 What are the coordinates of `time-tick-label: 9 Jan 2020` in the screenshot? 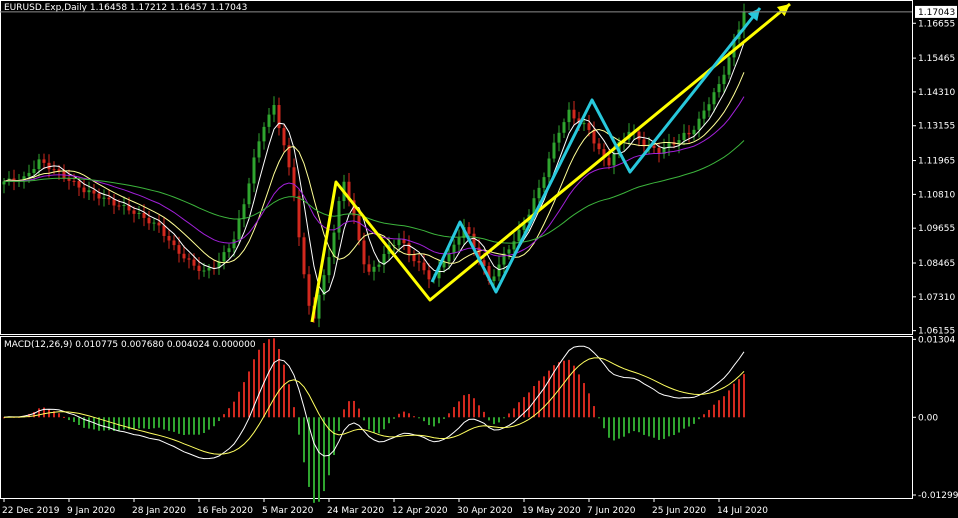 It's located at (91, 511).